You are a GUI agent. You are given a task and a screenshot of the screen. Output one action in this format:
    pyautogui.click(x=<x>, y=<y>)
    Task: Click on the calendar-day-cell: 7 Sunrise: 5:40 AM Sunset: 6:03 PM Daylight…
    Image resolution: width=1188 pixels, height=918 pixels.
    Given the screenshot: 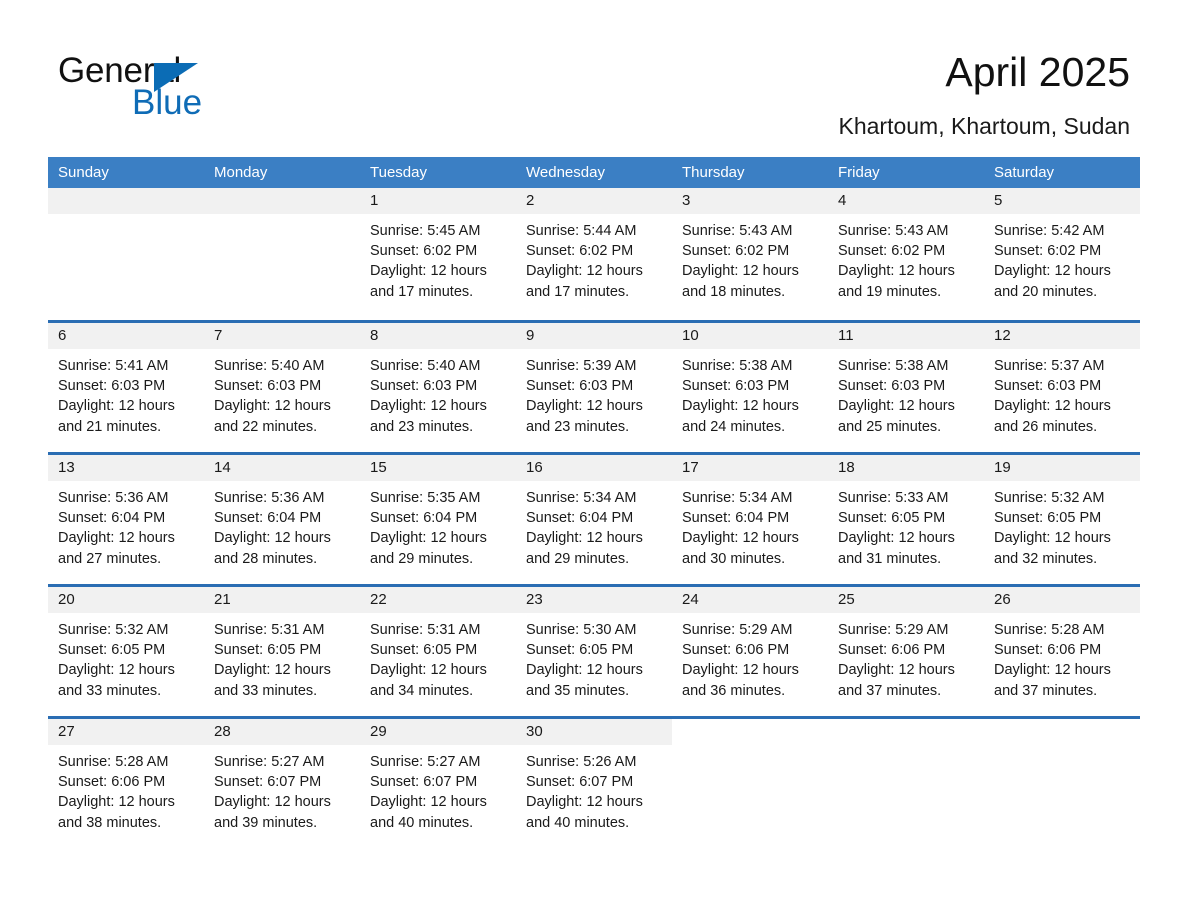 What is the action you would take?
    pyautogui.click(x=282, y=387)
    